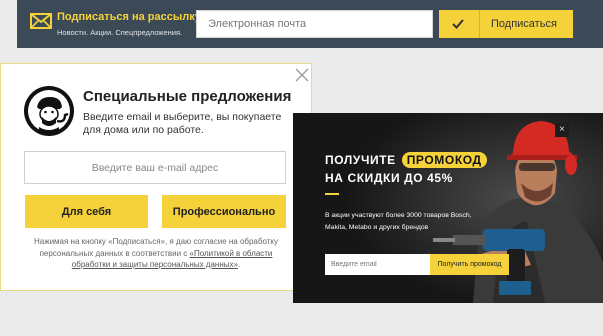 The height and width of the screenshot is (336, 603). Describe the element at coordinates (479, 24) in the screenshot. I see `button-divider` at that location.